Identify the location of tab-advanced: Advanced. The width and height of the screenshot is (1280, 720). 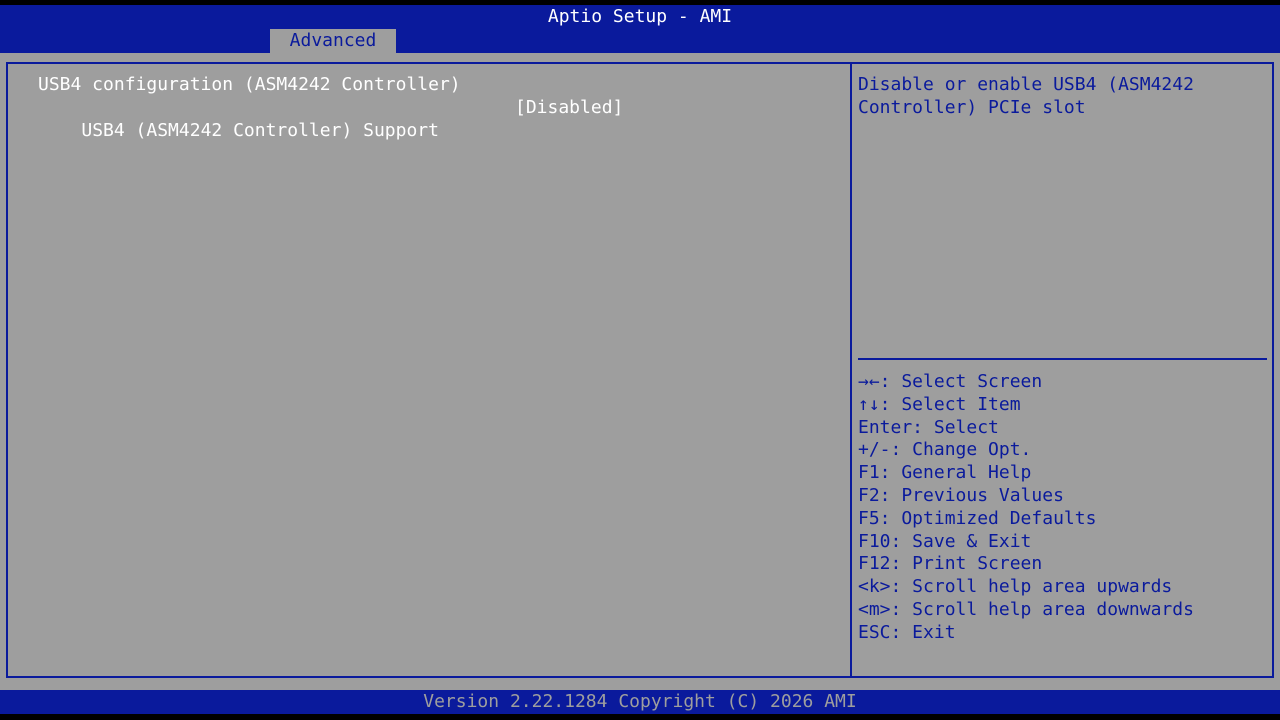
(333, 41).